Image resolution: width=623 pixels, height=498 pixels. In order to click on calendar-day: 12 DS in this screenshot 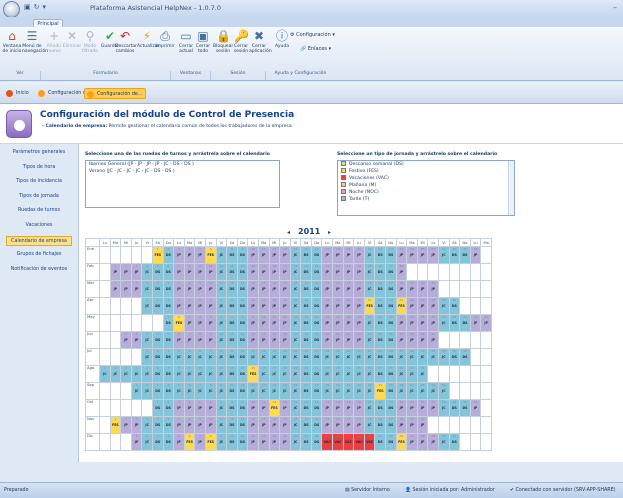, I will do `click(242, 340)`.